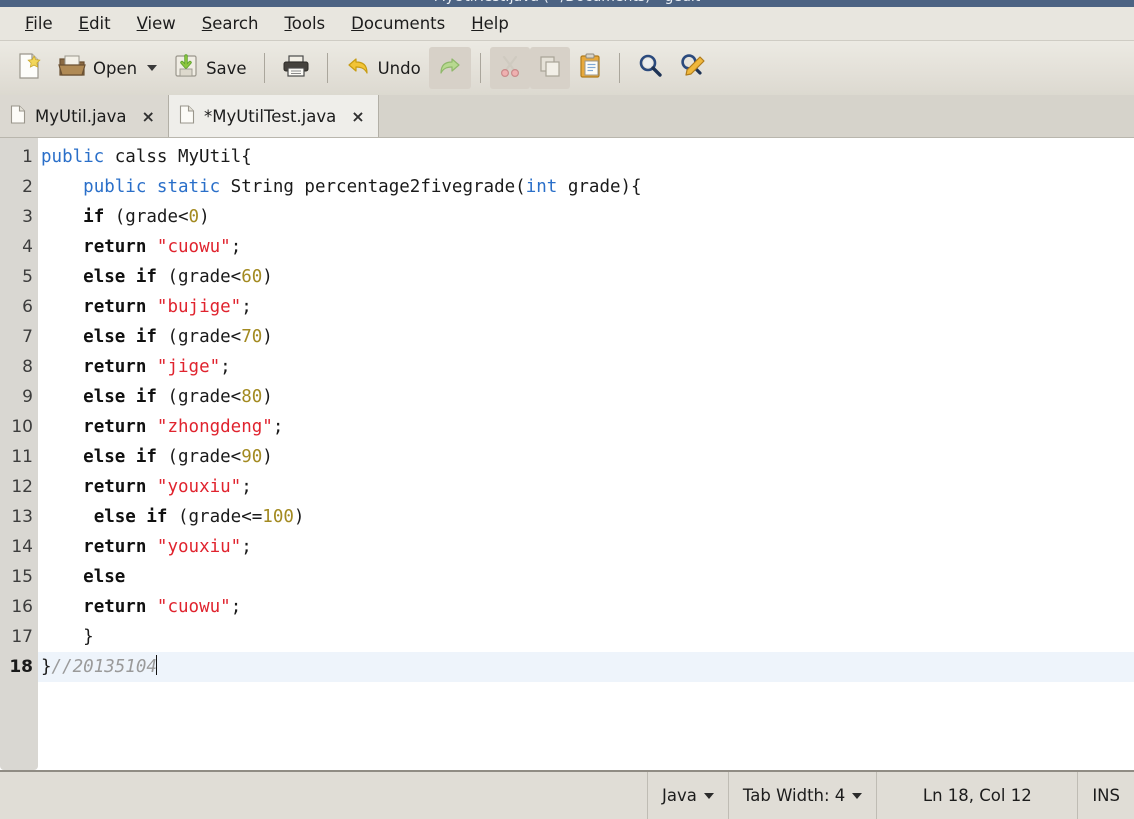 The width and height of the screenshot is (1134, 819). Describe the element at coordinates (252, 397) in the screenshot. I see `code-token: 80` at that location.